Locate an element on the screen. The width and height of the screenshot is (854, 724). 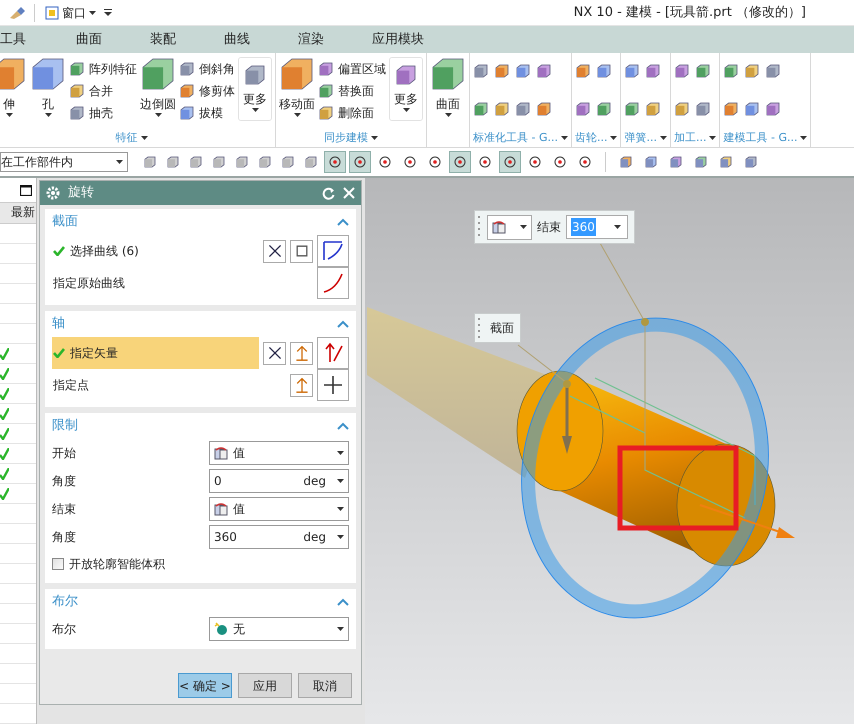
window-menu: 窗口 is located at coordinates (65, 13).